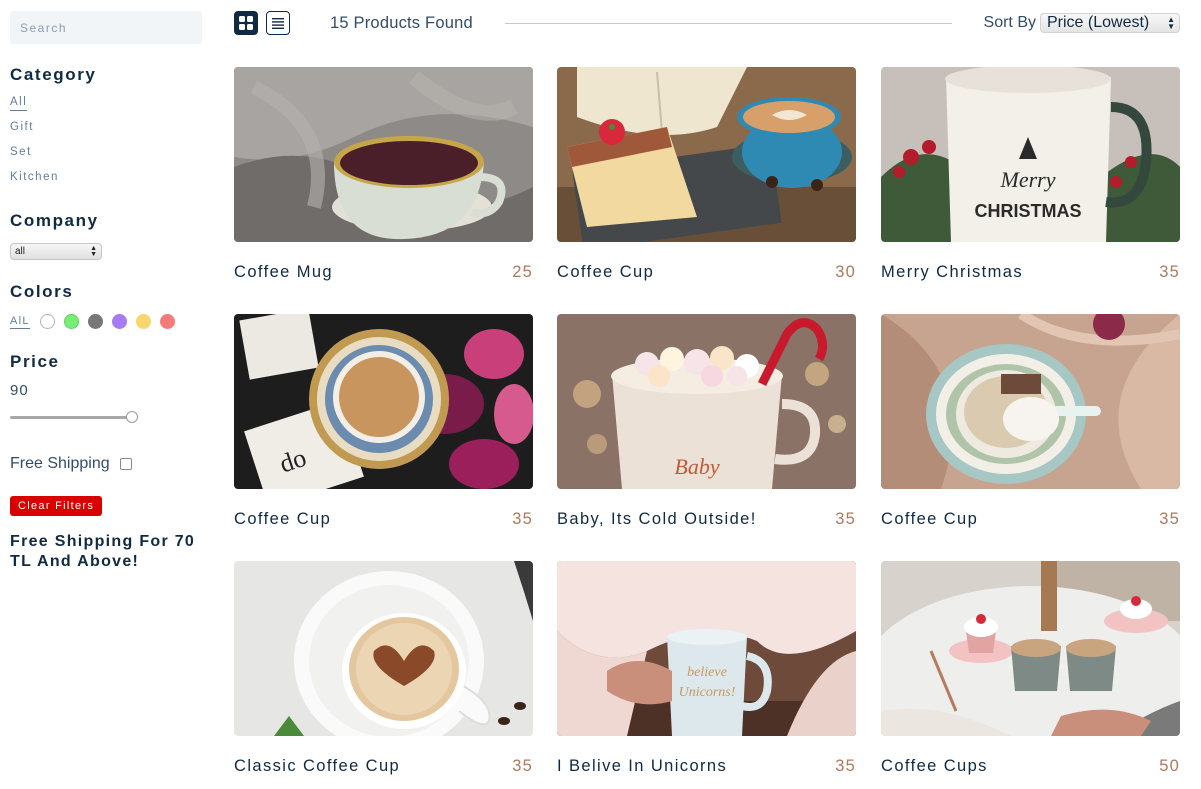 The height and width of the screenshot is (789, 1201). I want to click on list-icon, so click(278, 23).